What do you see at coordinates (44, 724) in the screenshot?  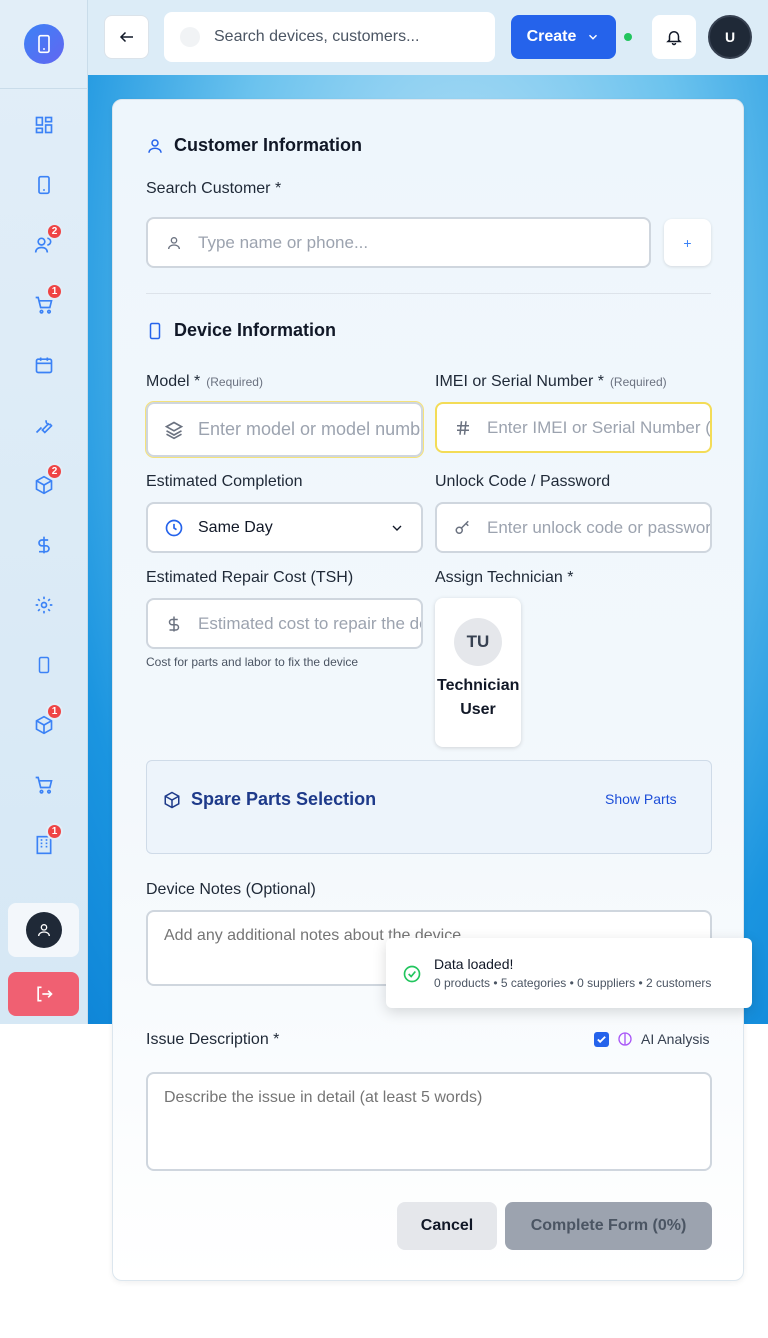 I see `sidebar-item-inventory-2: 1` at bounding box center [44, 724].